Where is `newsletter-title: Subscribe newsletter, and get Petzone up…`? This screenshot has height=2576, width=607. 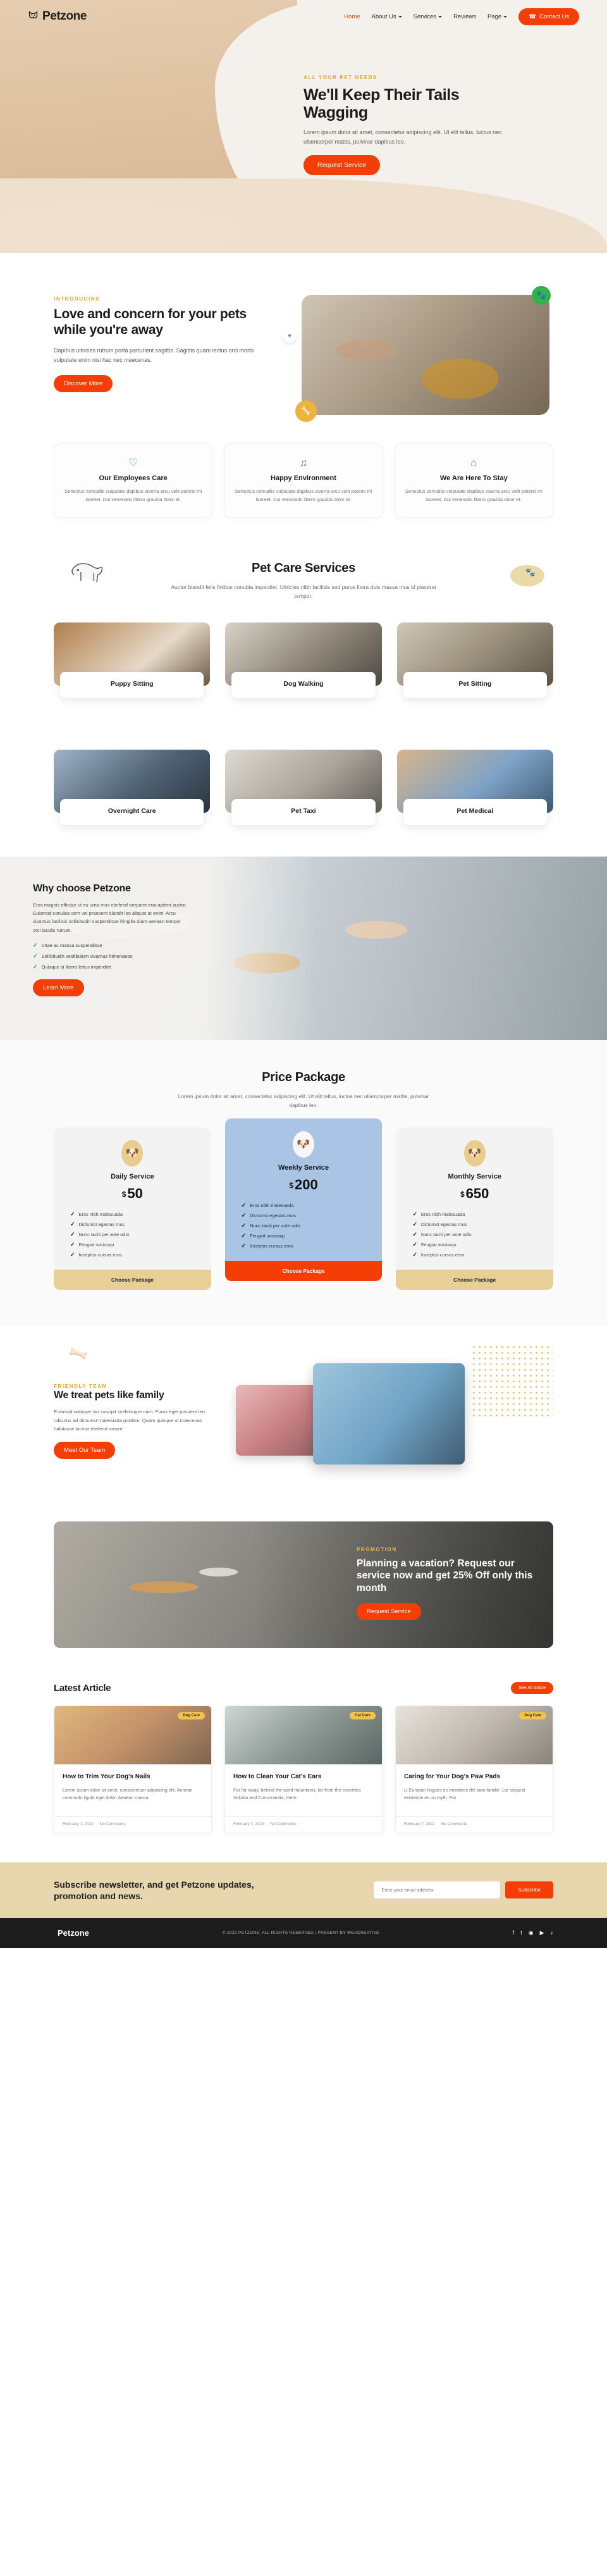
newsletter-title: Subscribe newsletter, and get Petzone up… is located at coordinates (154, 1890).